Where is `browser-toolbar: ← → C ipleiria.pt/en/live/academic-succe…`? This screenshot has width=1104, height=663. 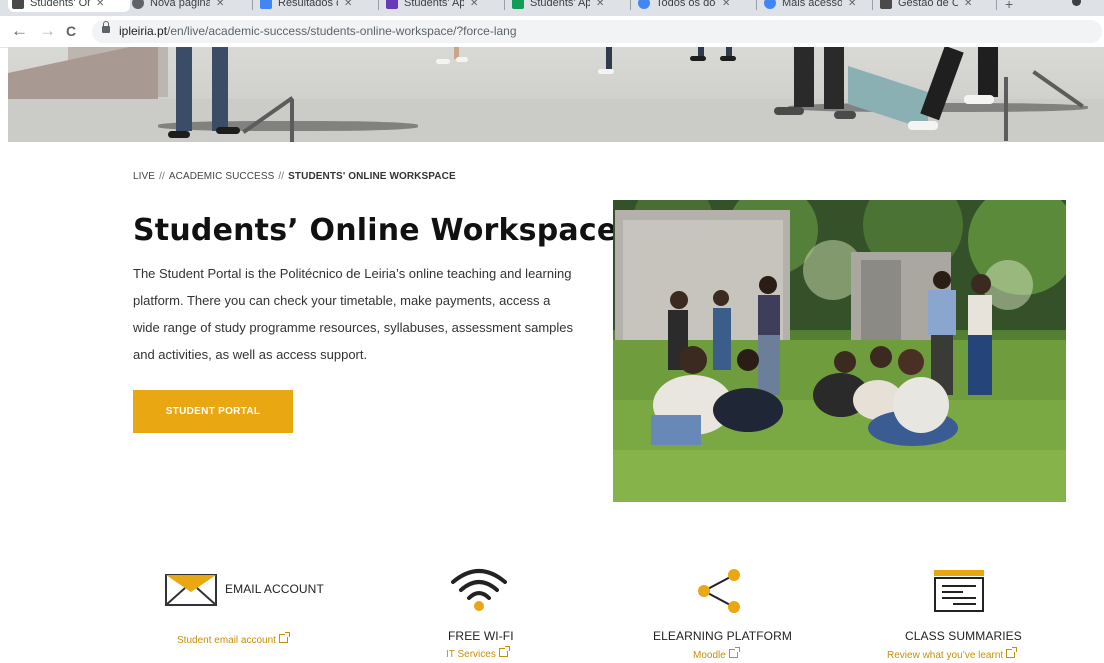 browser-toolbar: ← → C ipleiria.pt/en/live/academic-succe… is located at coordinates (552, 32).